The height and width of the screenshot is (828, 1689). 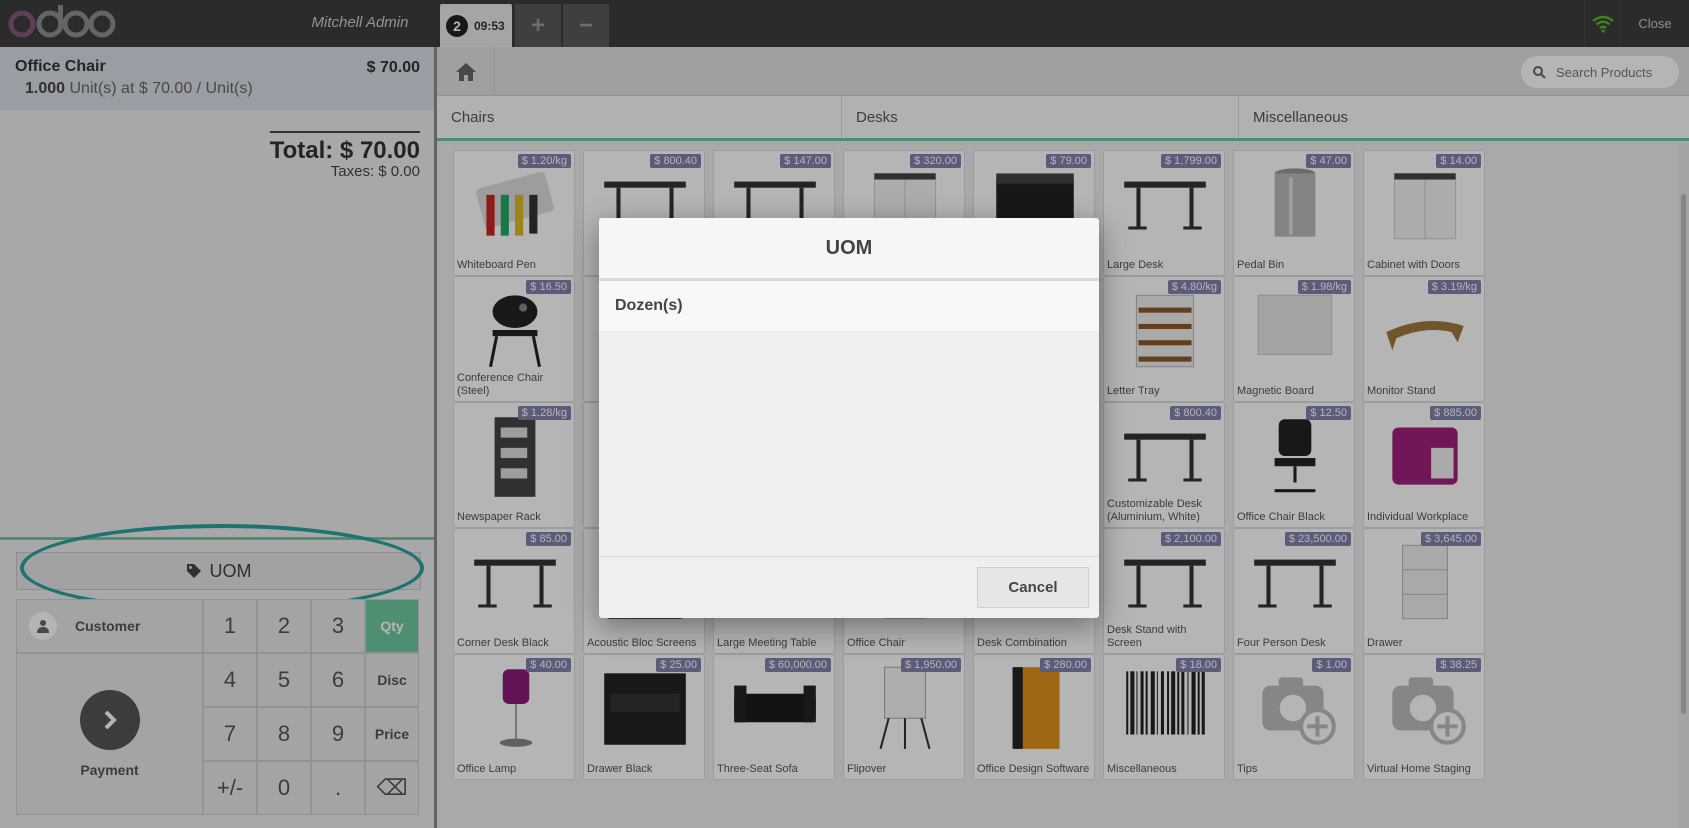 I want to click on popup-footer: Cancel, so click(x=849, y=587).